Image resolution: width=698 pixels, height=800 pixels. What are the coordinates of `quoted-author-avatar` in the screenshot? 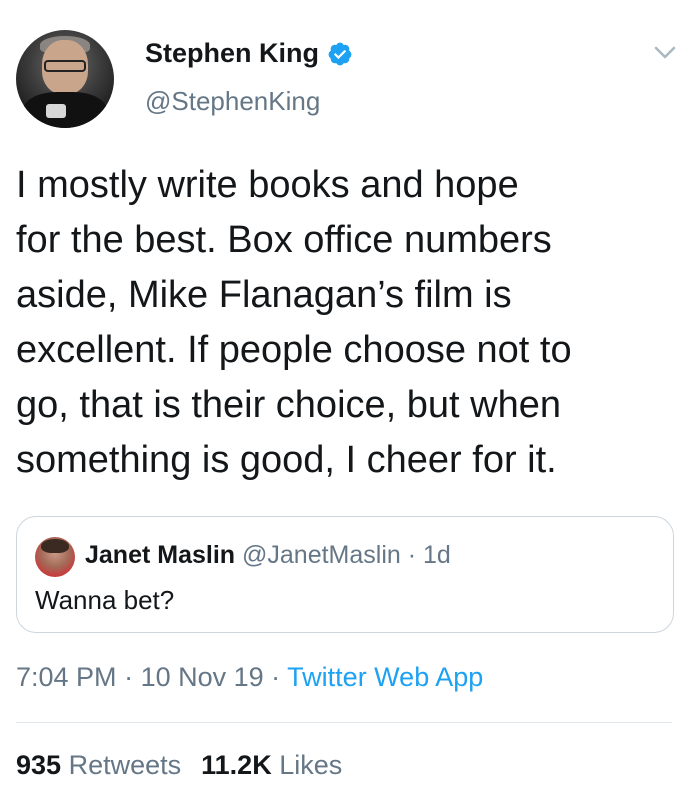 It's located at (55, 557).